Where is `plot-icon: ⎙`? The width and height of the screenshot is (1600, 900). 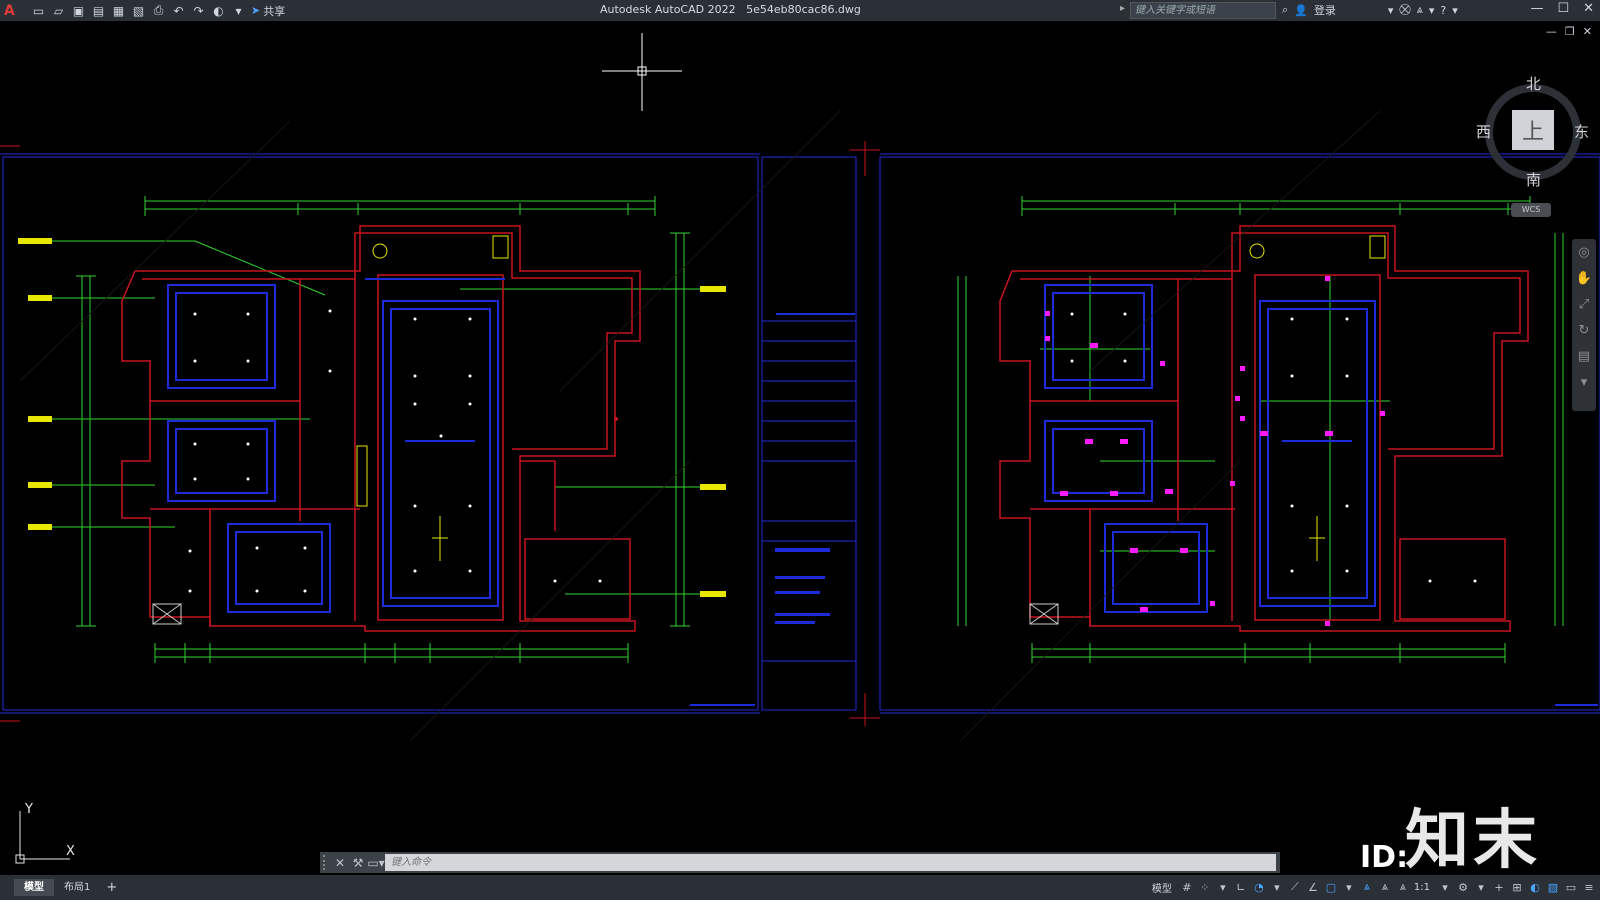
plot-icon: ⎙ is located at coordinates (158, 10).